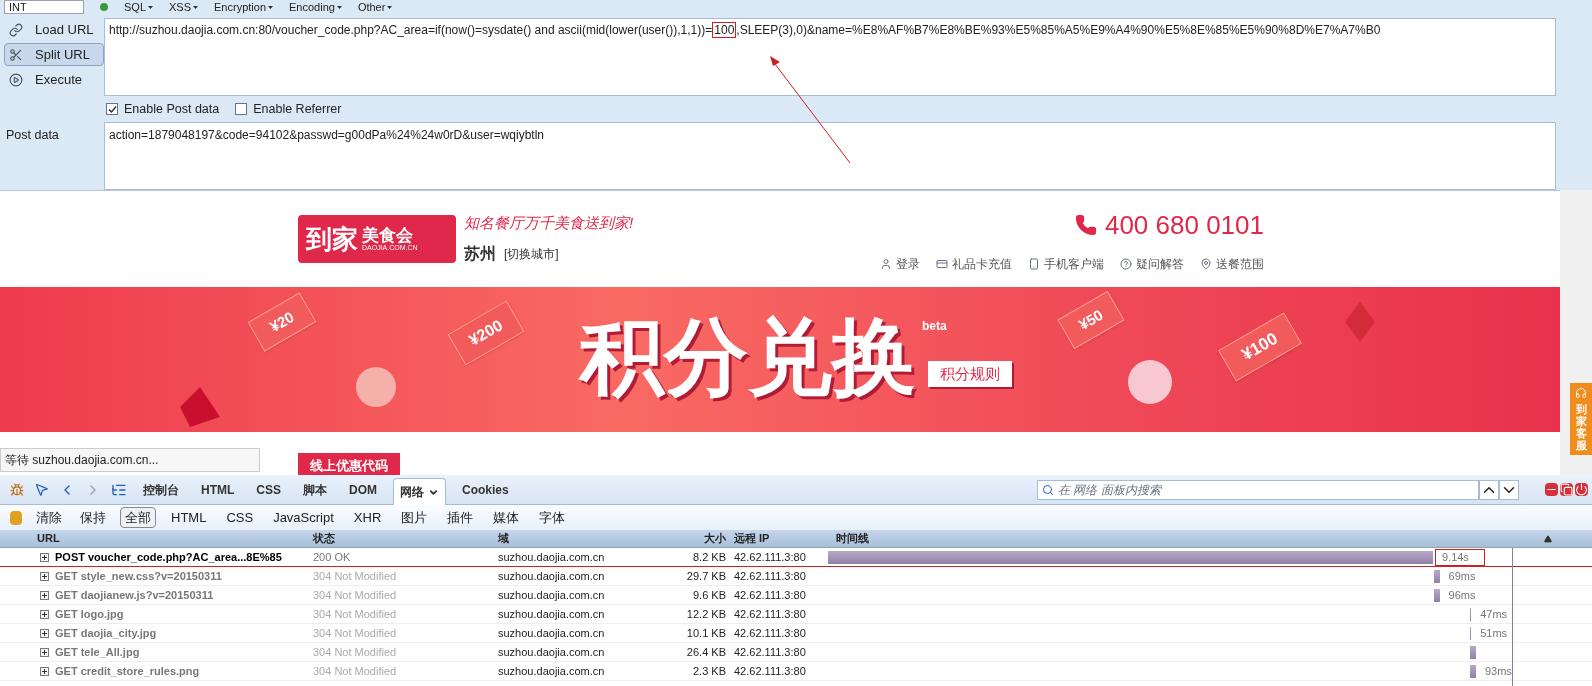 Image resolution: width=1592 pixels, height=686 pixels. What do you see at coordinates (552, 517) in the screenshot?
I see `filter-button: 字体` at bounding box center [552, 517].